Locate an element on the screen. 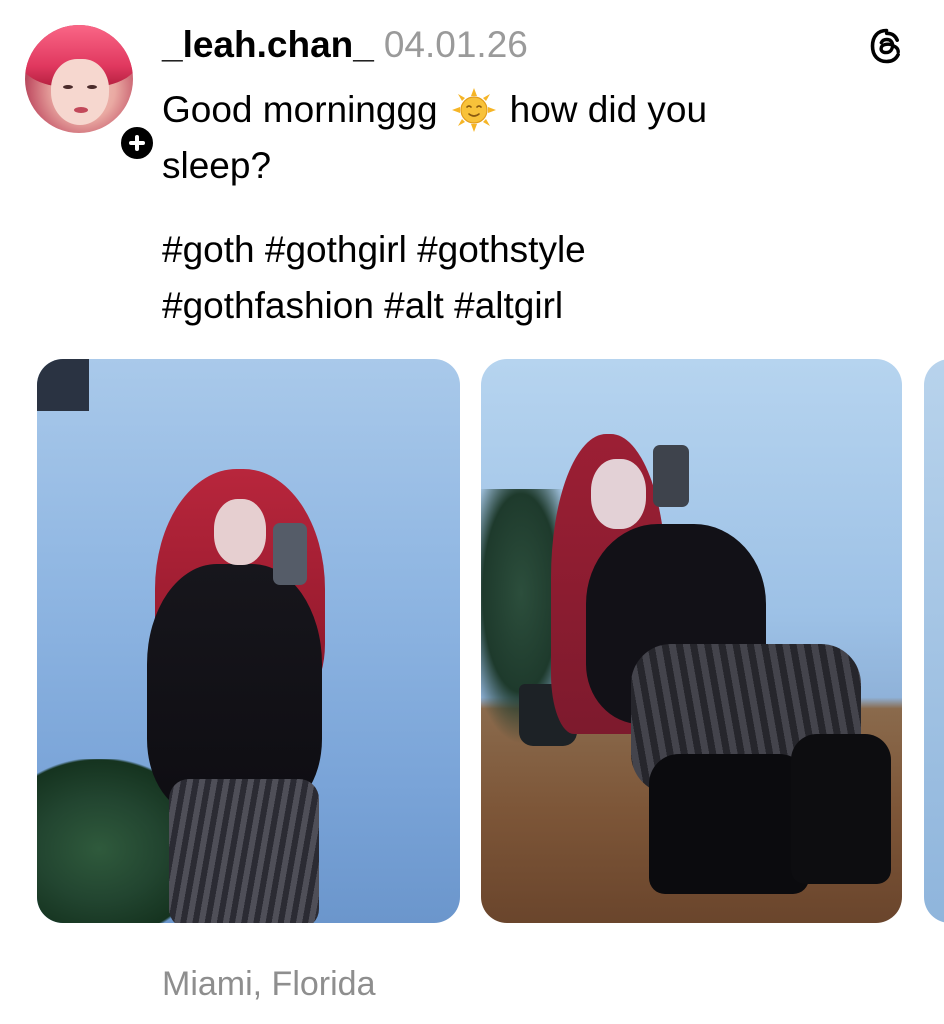 The width and height of the screenshot is (944, 1024). hashtags-line-1: #goth #gothgirl #gothstyle is located at coordinates (374, 250).